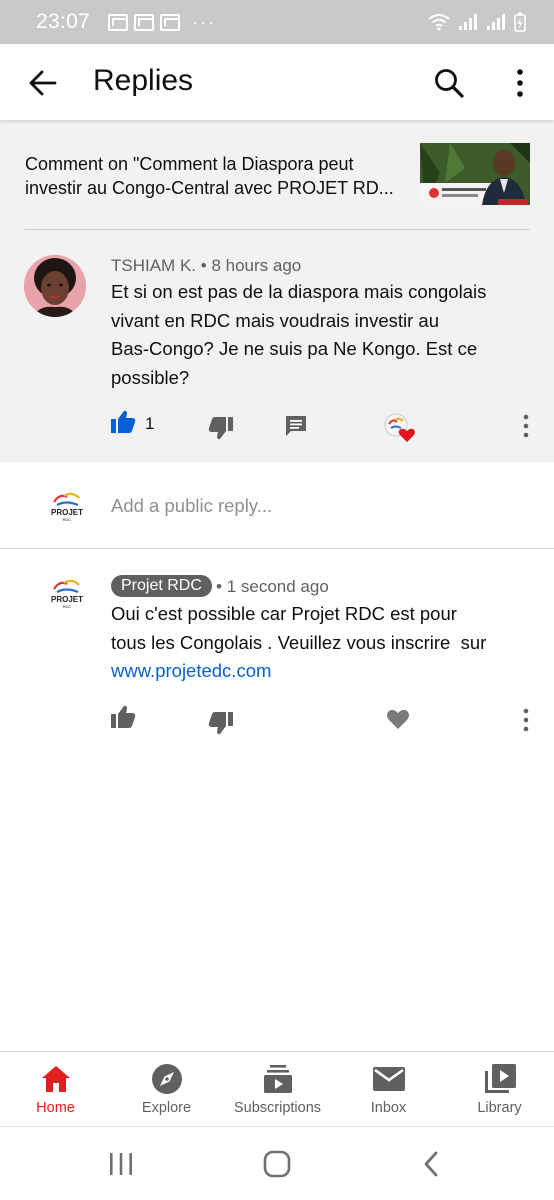 This screenshot has height=1200, width=554. I want to click on like-icon-active, so click(123, 422).